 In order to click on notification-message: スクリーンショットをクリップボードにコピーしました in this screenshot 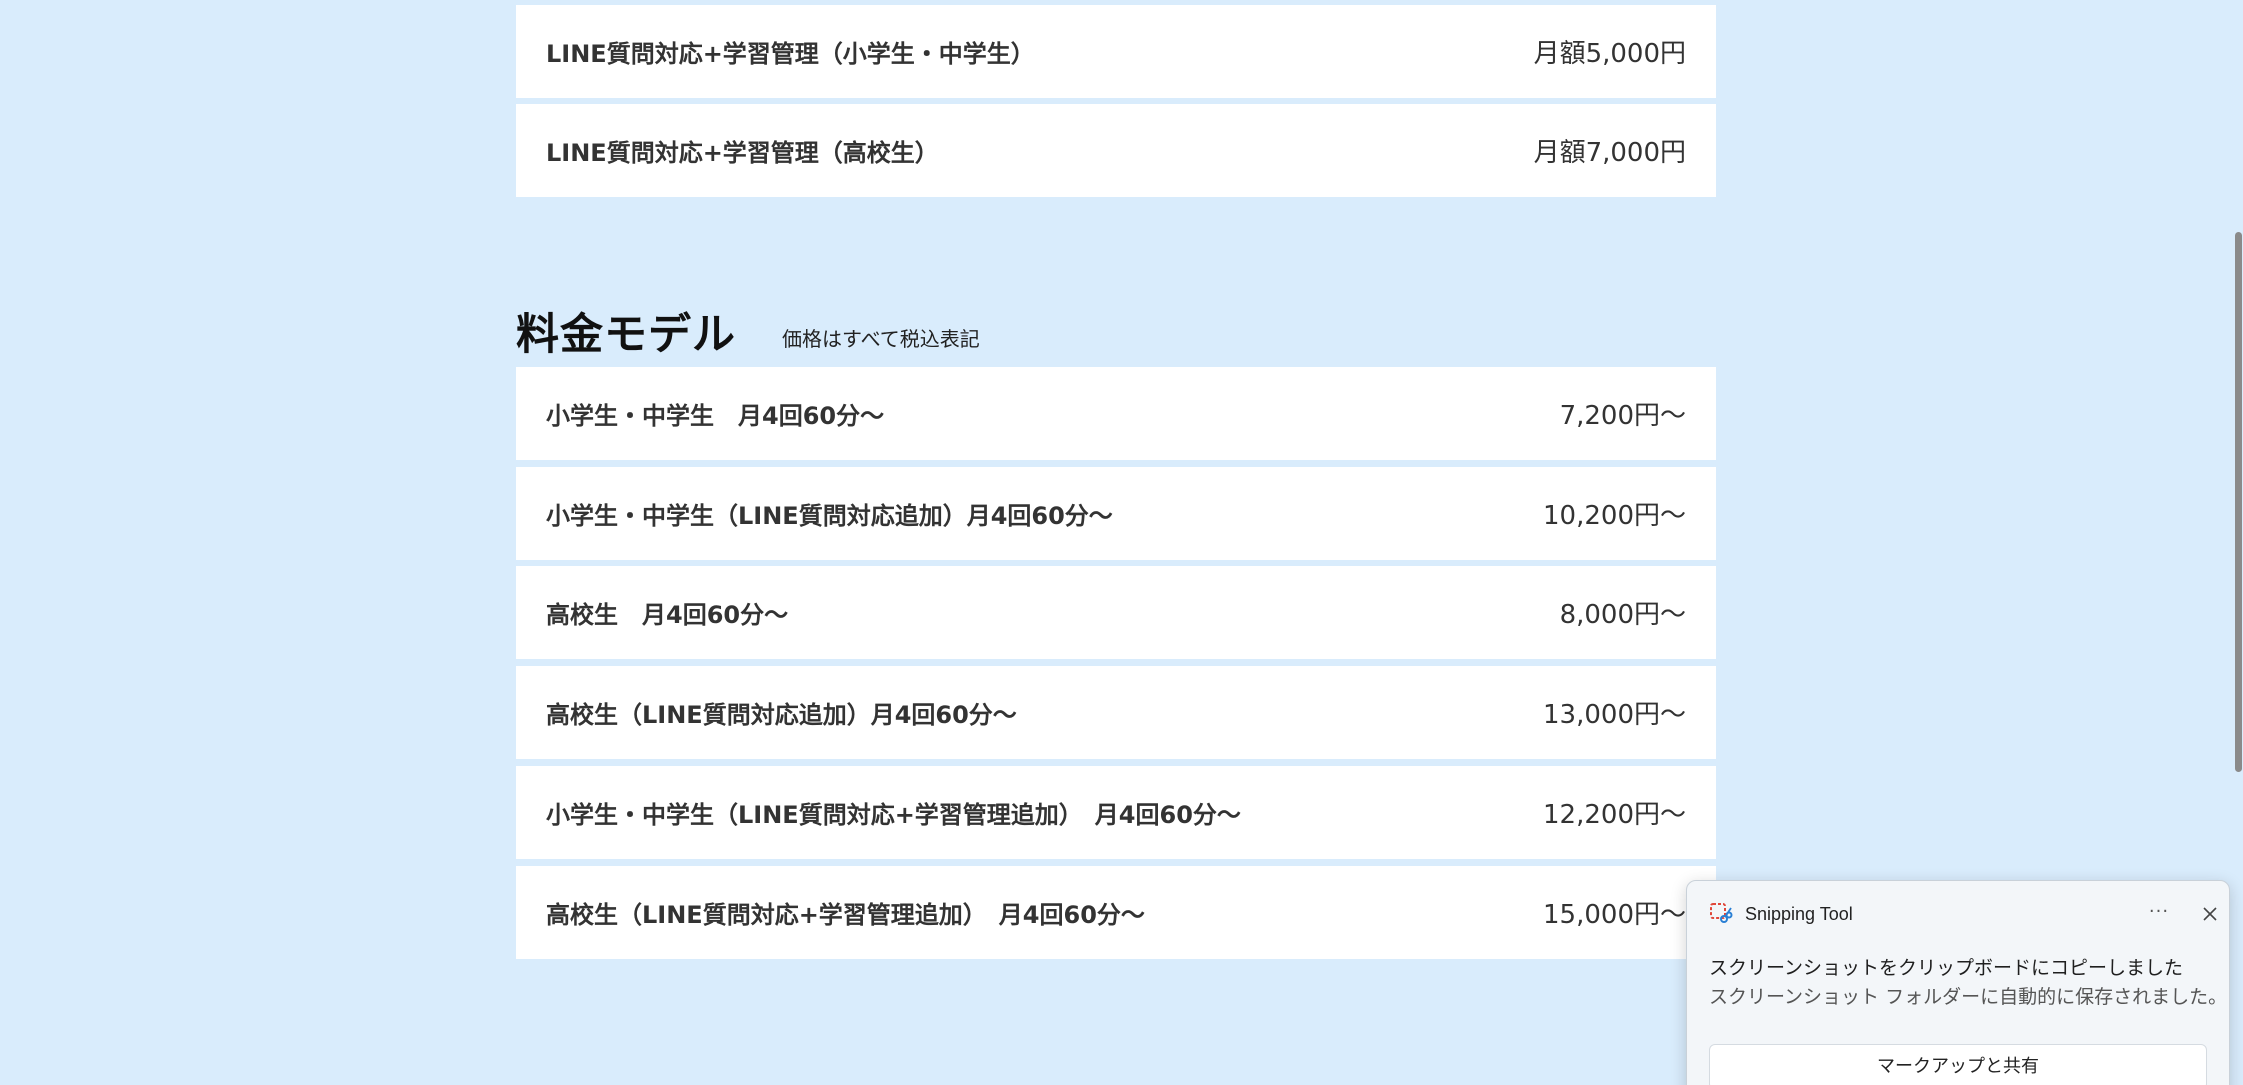, I will do `click(1946, 968)`.